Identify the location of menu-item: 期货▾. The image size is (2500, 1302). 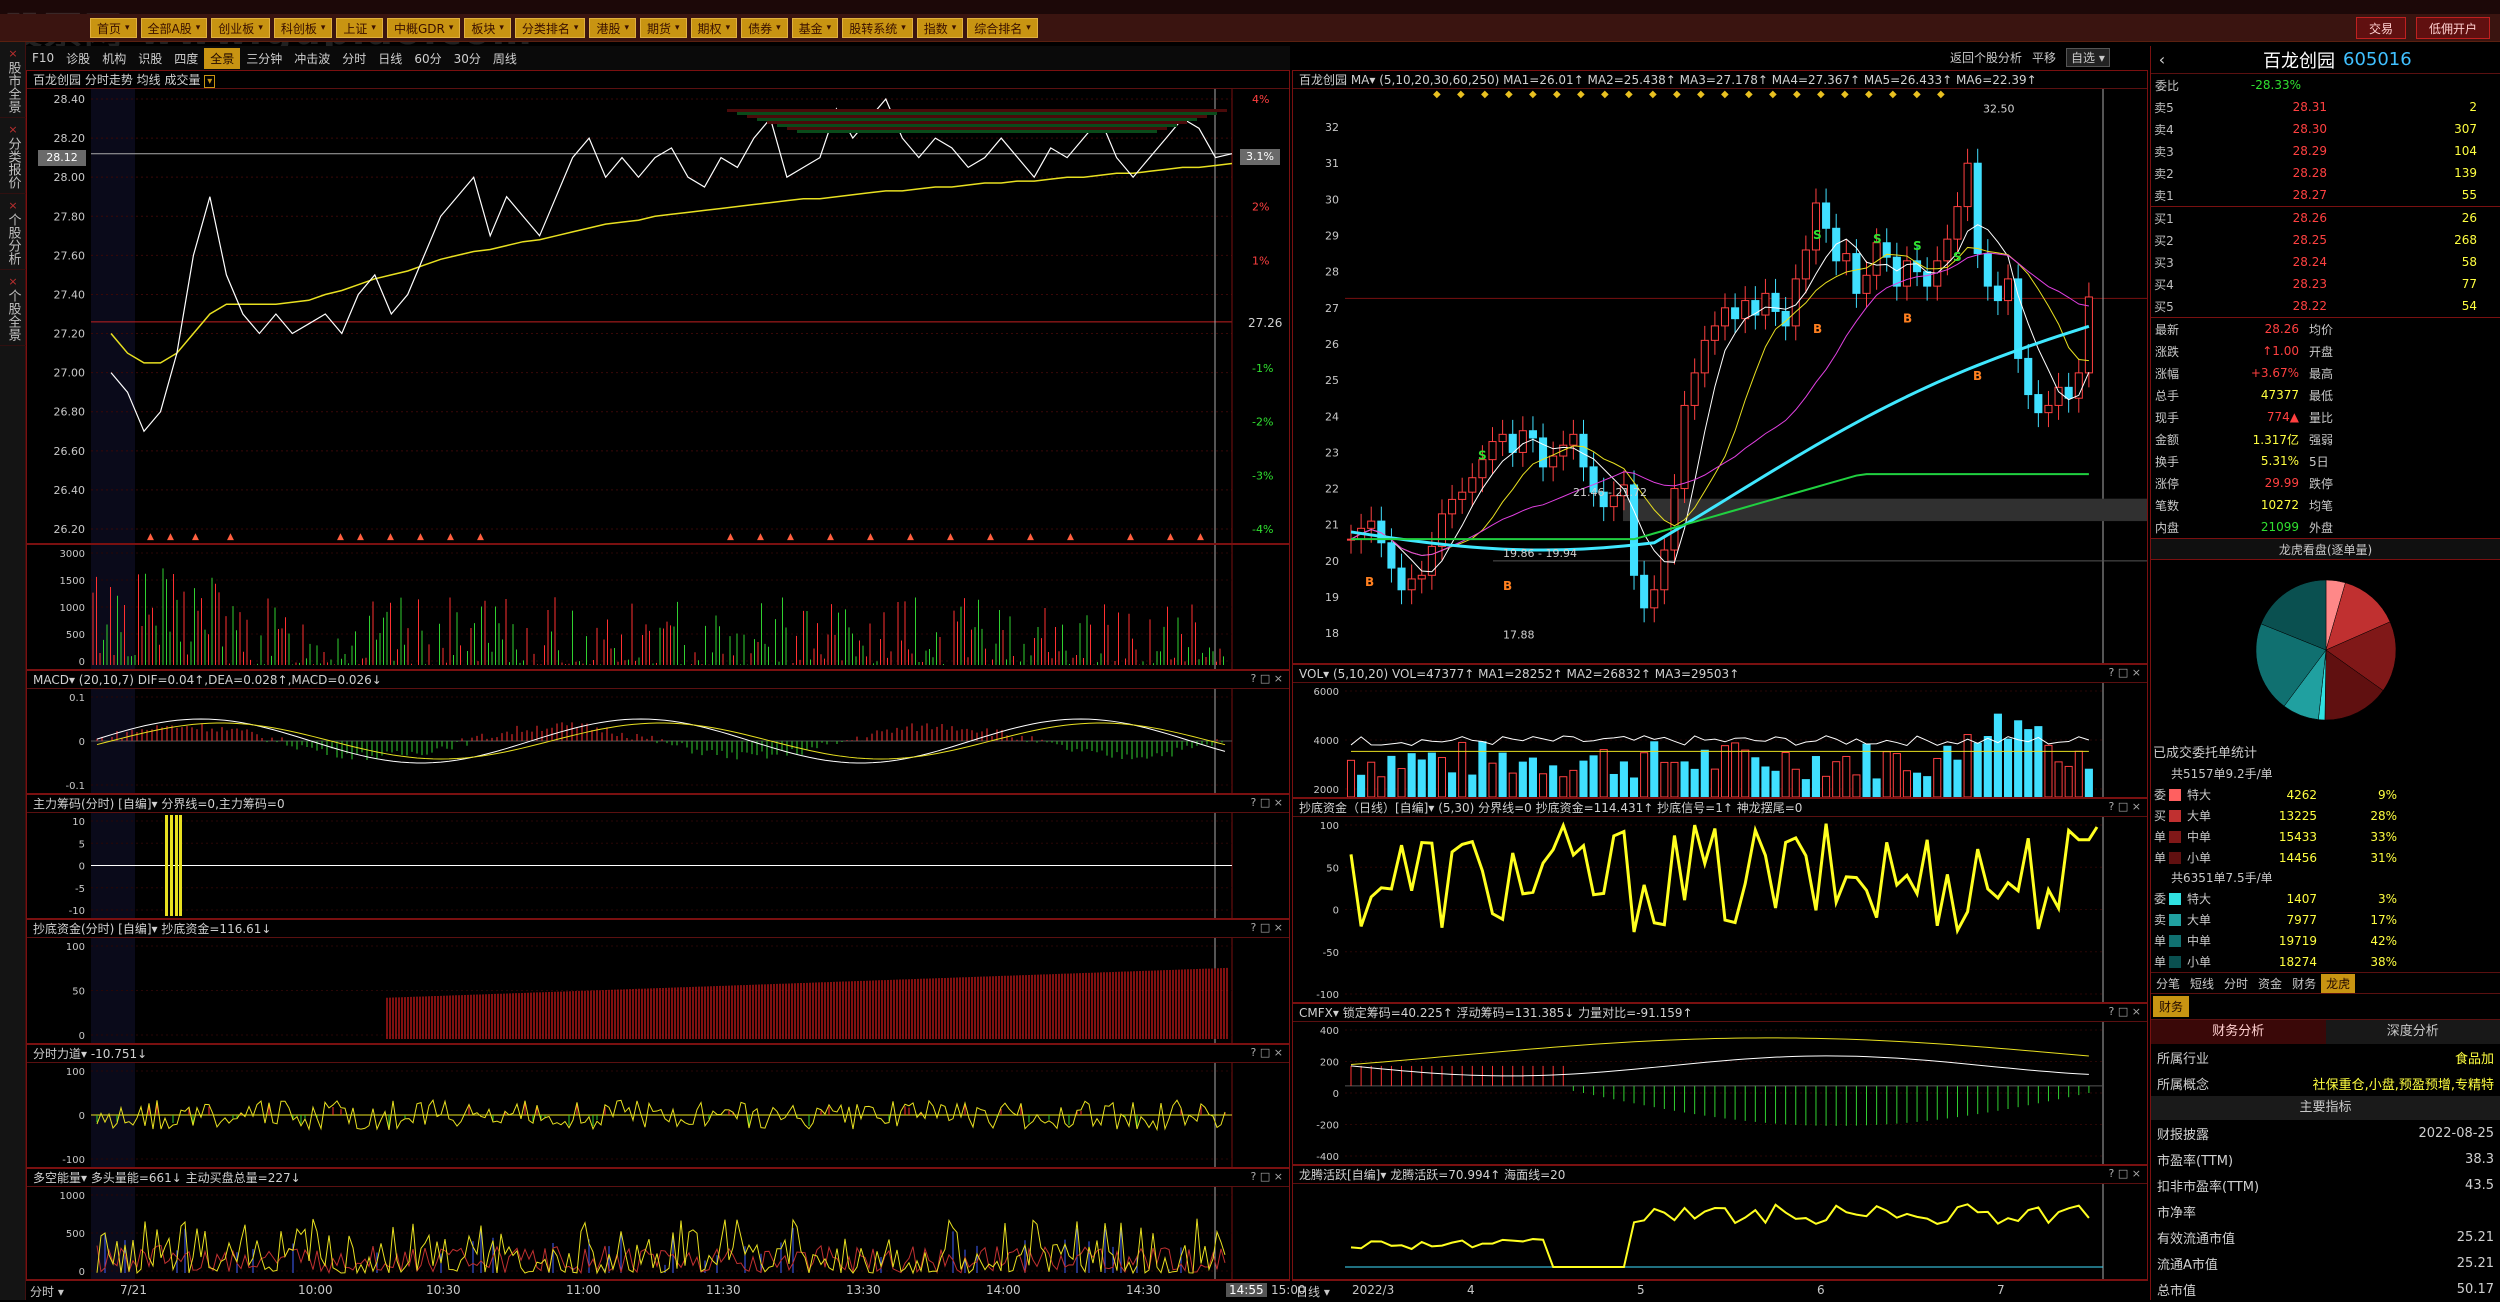
(663, 28).